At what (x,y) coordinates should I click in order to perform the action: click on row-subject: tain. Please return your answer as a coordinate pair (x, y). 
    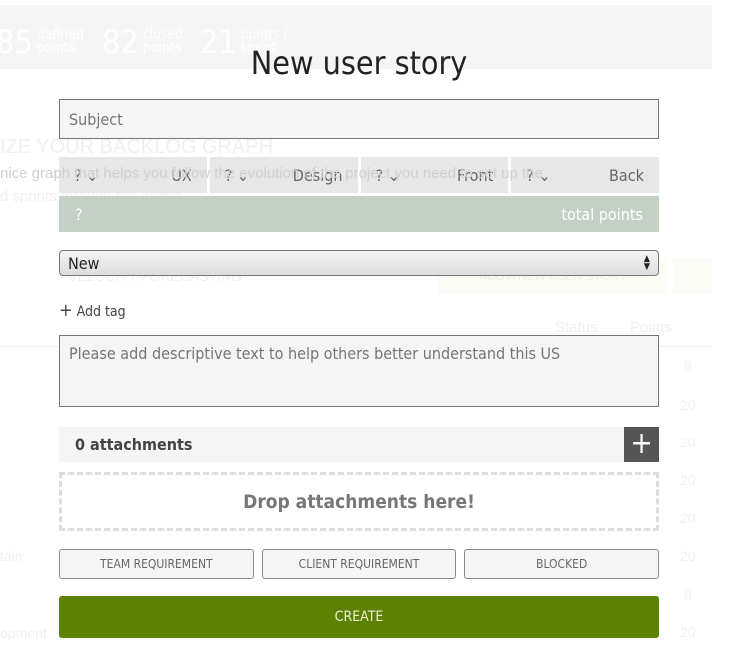
    Looking at the image, I should click on (11, 556).